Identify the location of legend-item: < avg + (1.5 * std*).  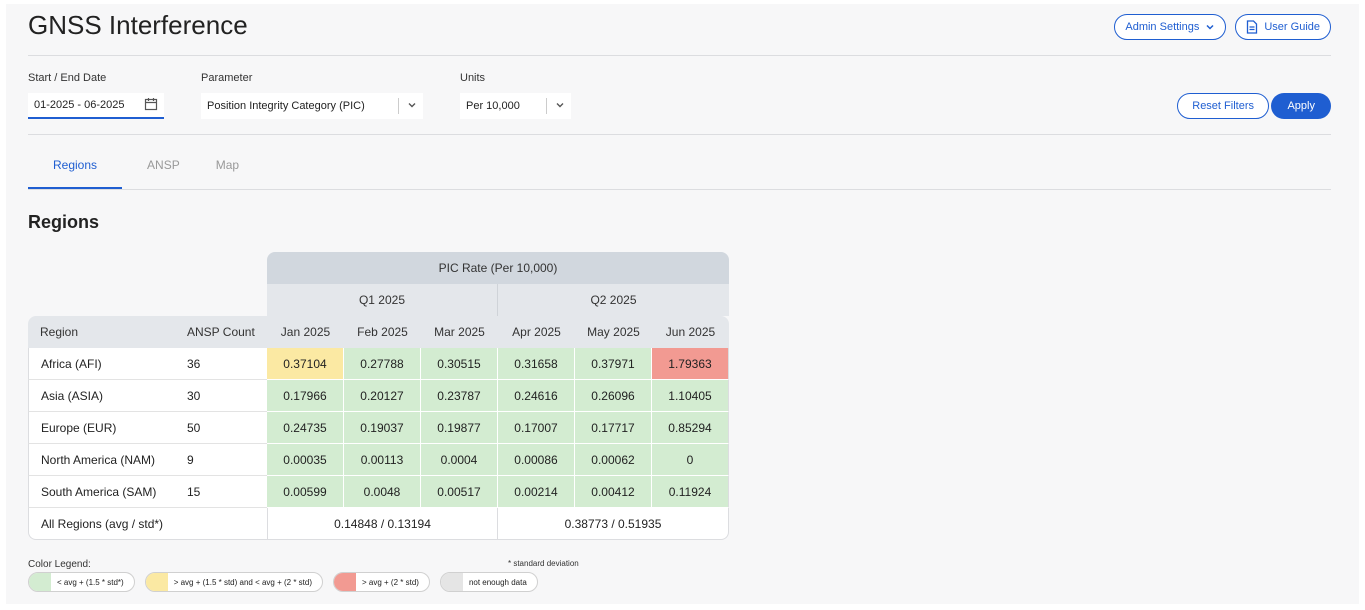
(81, 582).